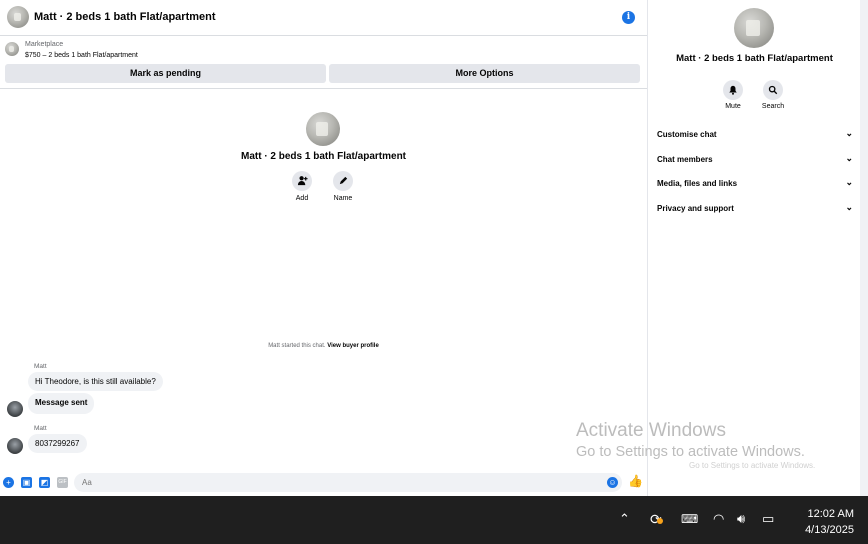 The width and height of the screenshot is (868, 544). Describe the element at coordinates (822, 522) in the screenshot. I see `system-clock: 12:02 AM 4/13/2025` at that location.